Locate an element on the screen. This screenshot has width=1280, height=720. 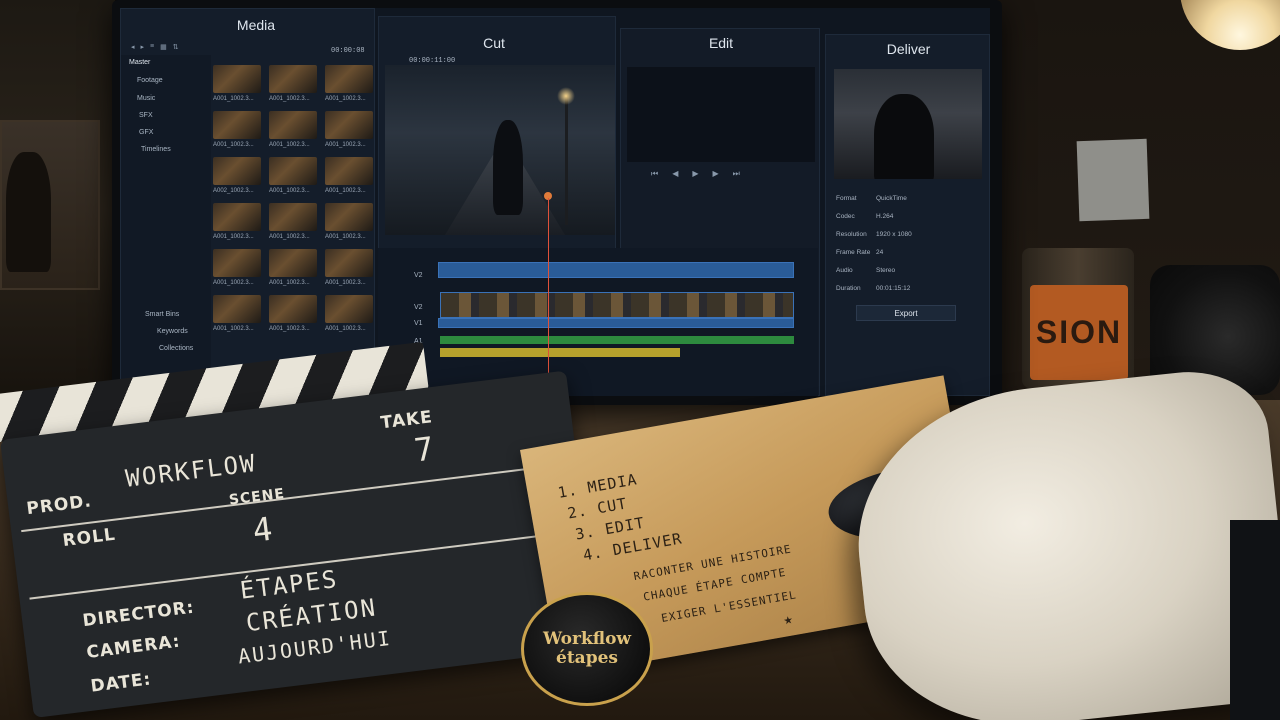
viewer-lamppost is located at coordinates (566, 160).